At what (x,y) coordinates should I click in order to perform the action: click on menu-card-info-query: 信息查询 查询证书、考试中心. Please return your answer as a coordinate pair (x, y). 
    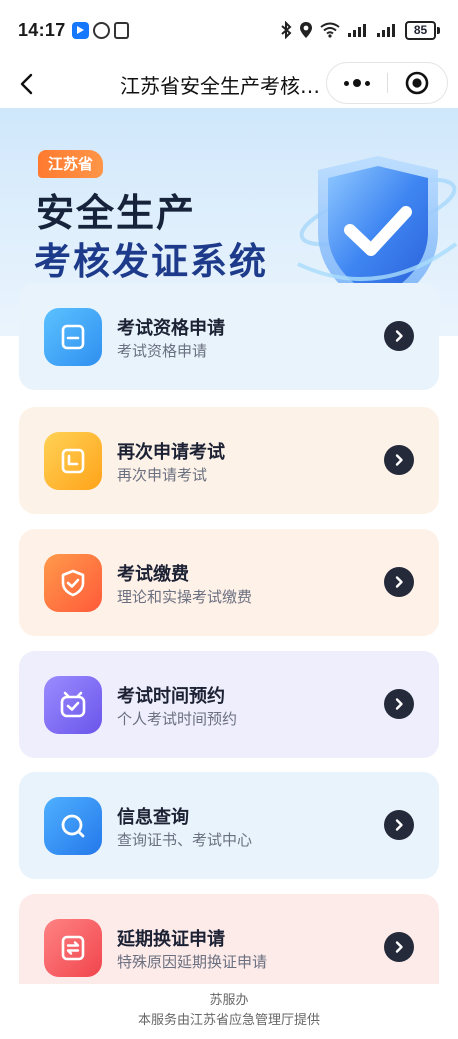
    Looking at the image, I should click on (229, 825).